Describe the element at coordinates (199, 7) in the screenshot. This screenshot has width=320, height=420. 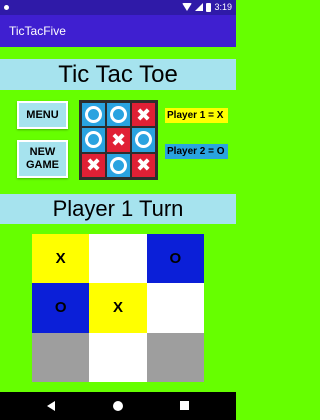
I see `signal-icon` at that location.